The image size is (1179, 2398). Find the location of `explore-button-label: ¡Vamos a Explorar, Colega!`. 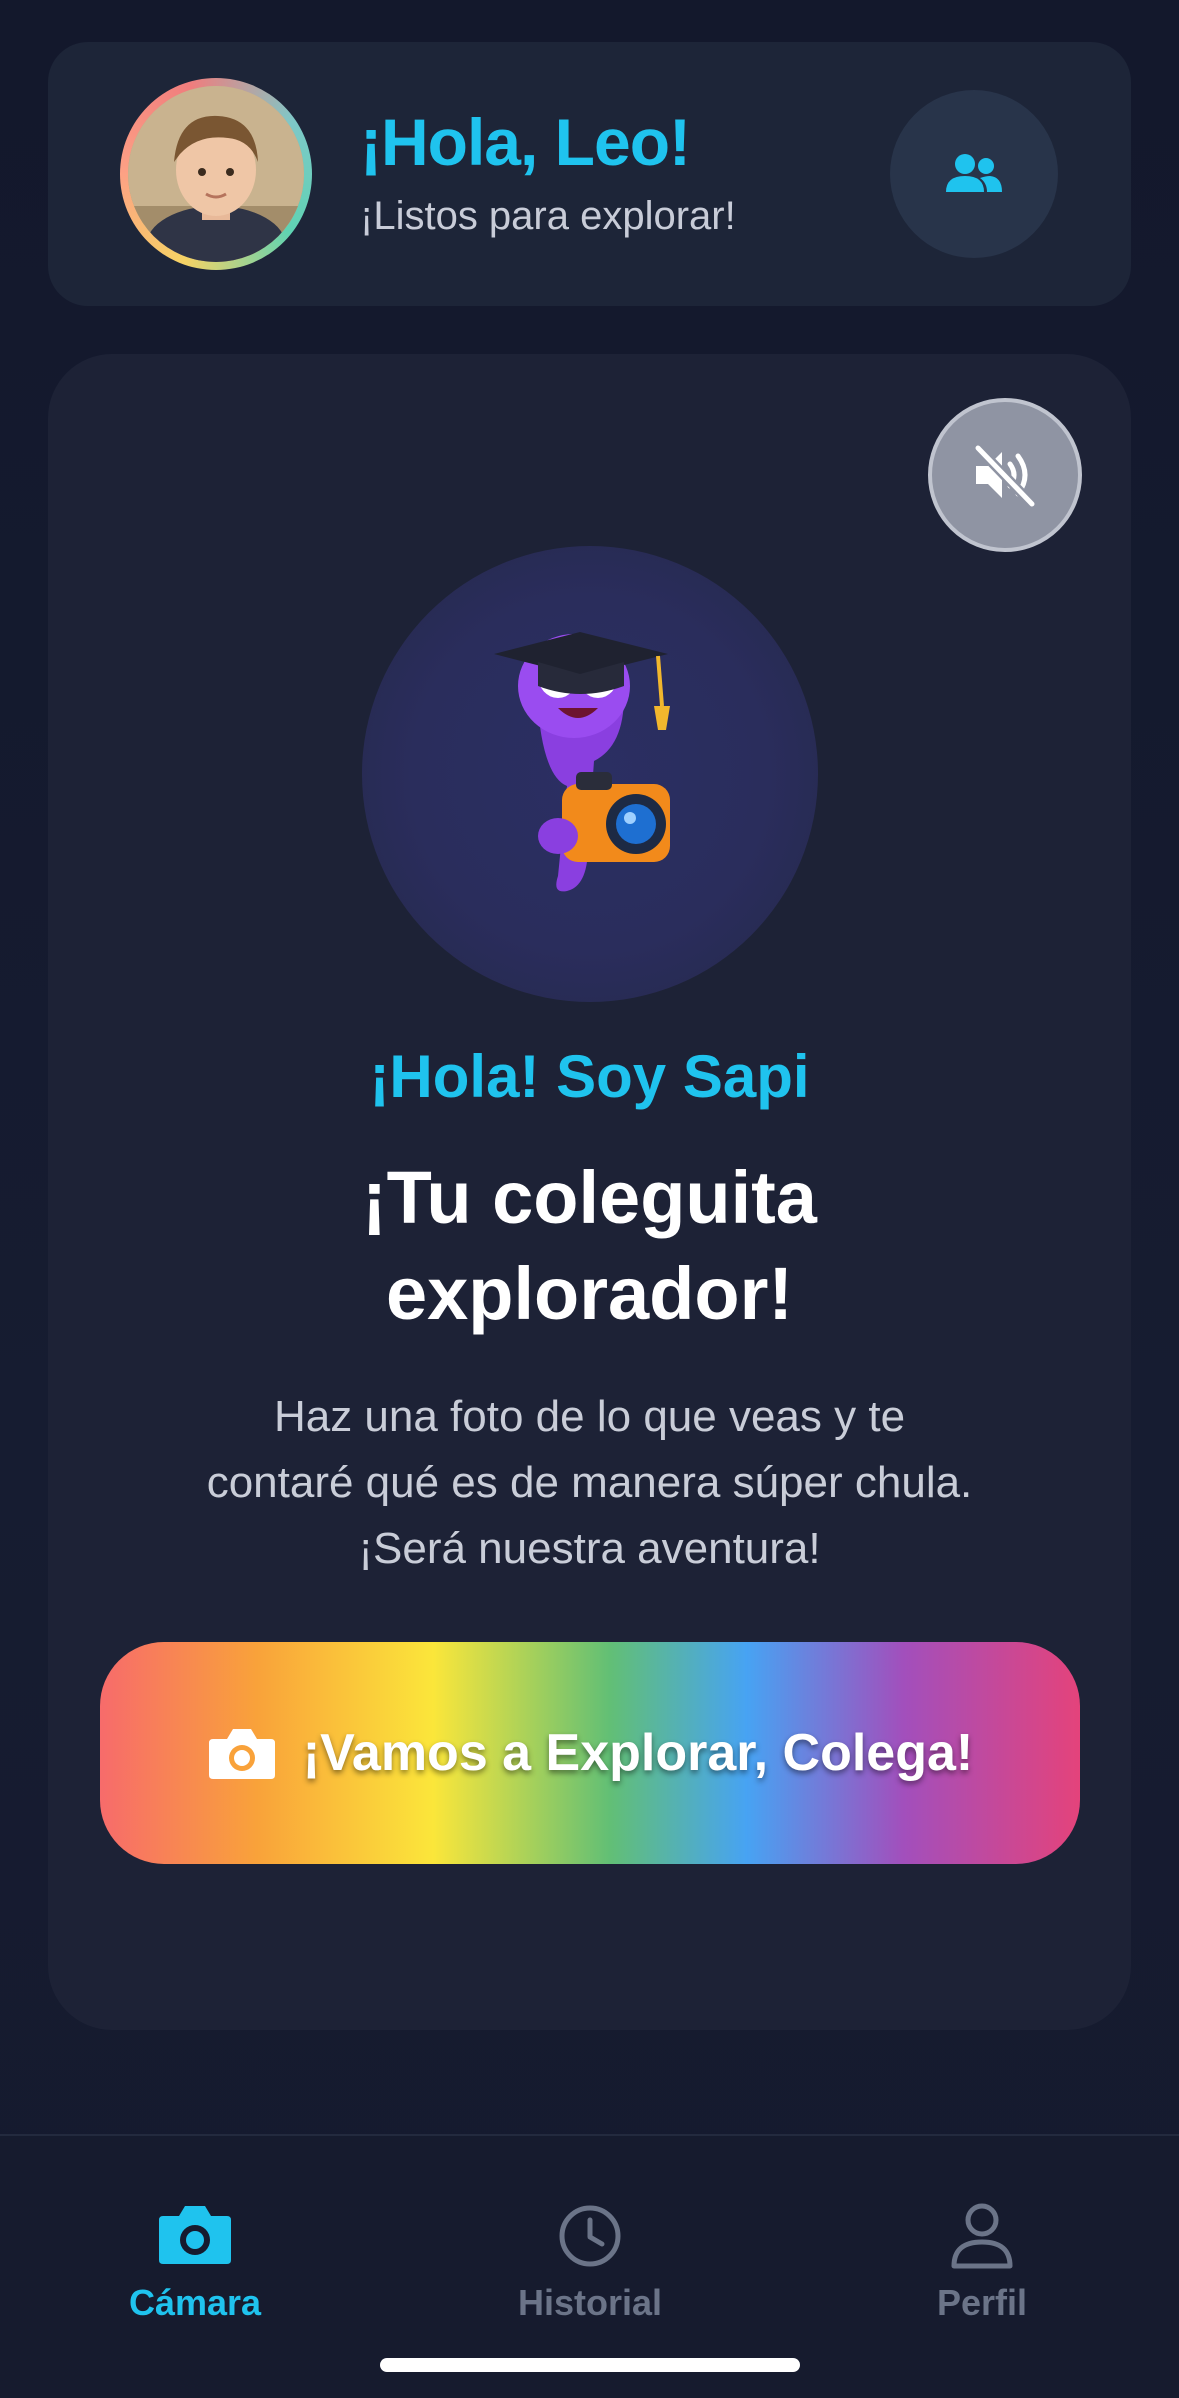

explore-button-label: ¡Vamos a Explorar, Colega! is located at coordinates (638, 1753).